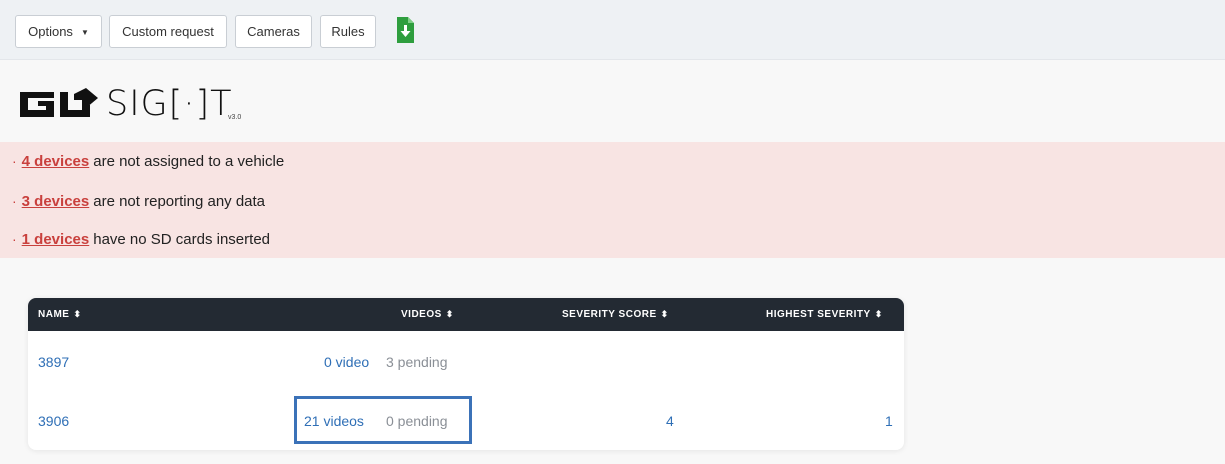 The width and height of the screenshot is (1225, 464). I want to click on alert-item: · 3 devices are not reporting any data, so click(138, 201).